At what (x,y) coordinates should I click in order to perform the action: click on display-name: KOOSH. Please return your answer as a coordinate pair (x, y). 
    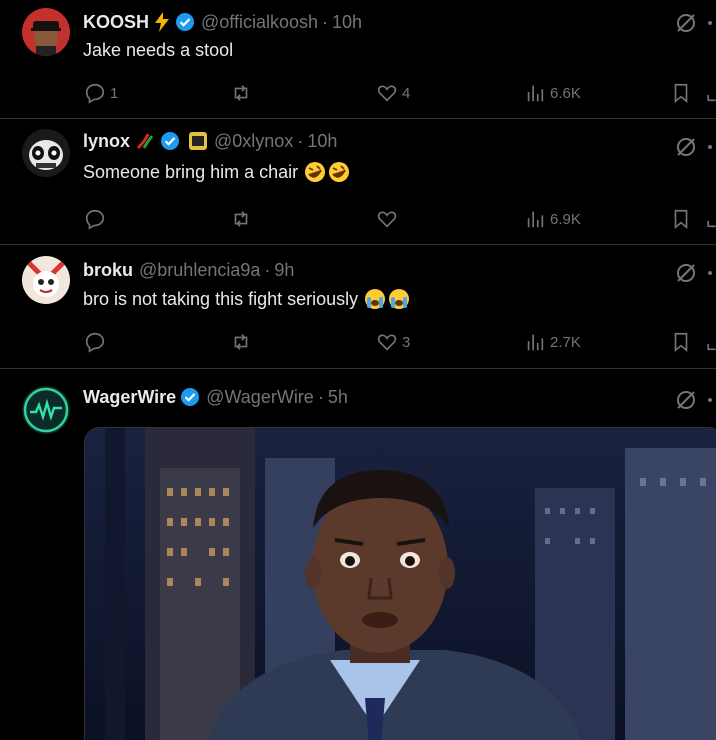
    Looking at the image, I should click on (116, 22).